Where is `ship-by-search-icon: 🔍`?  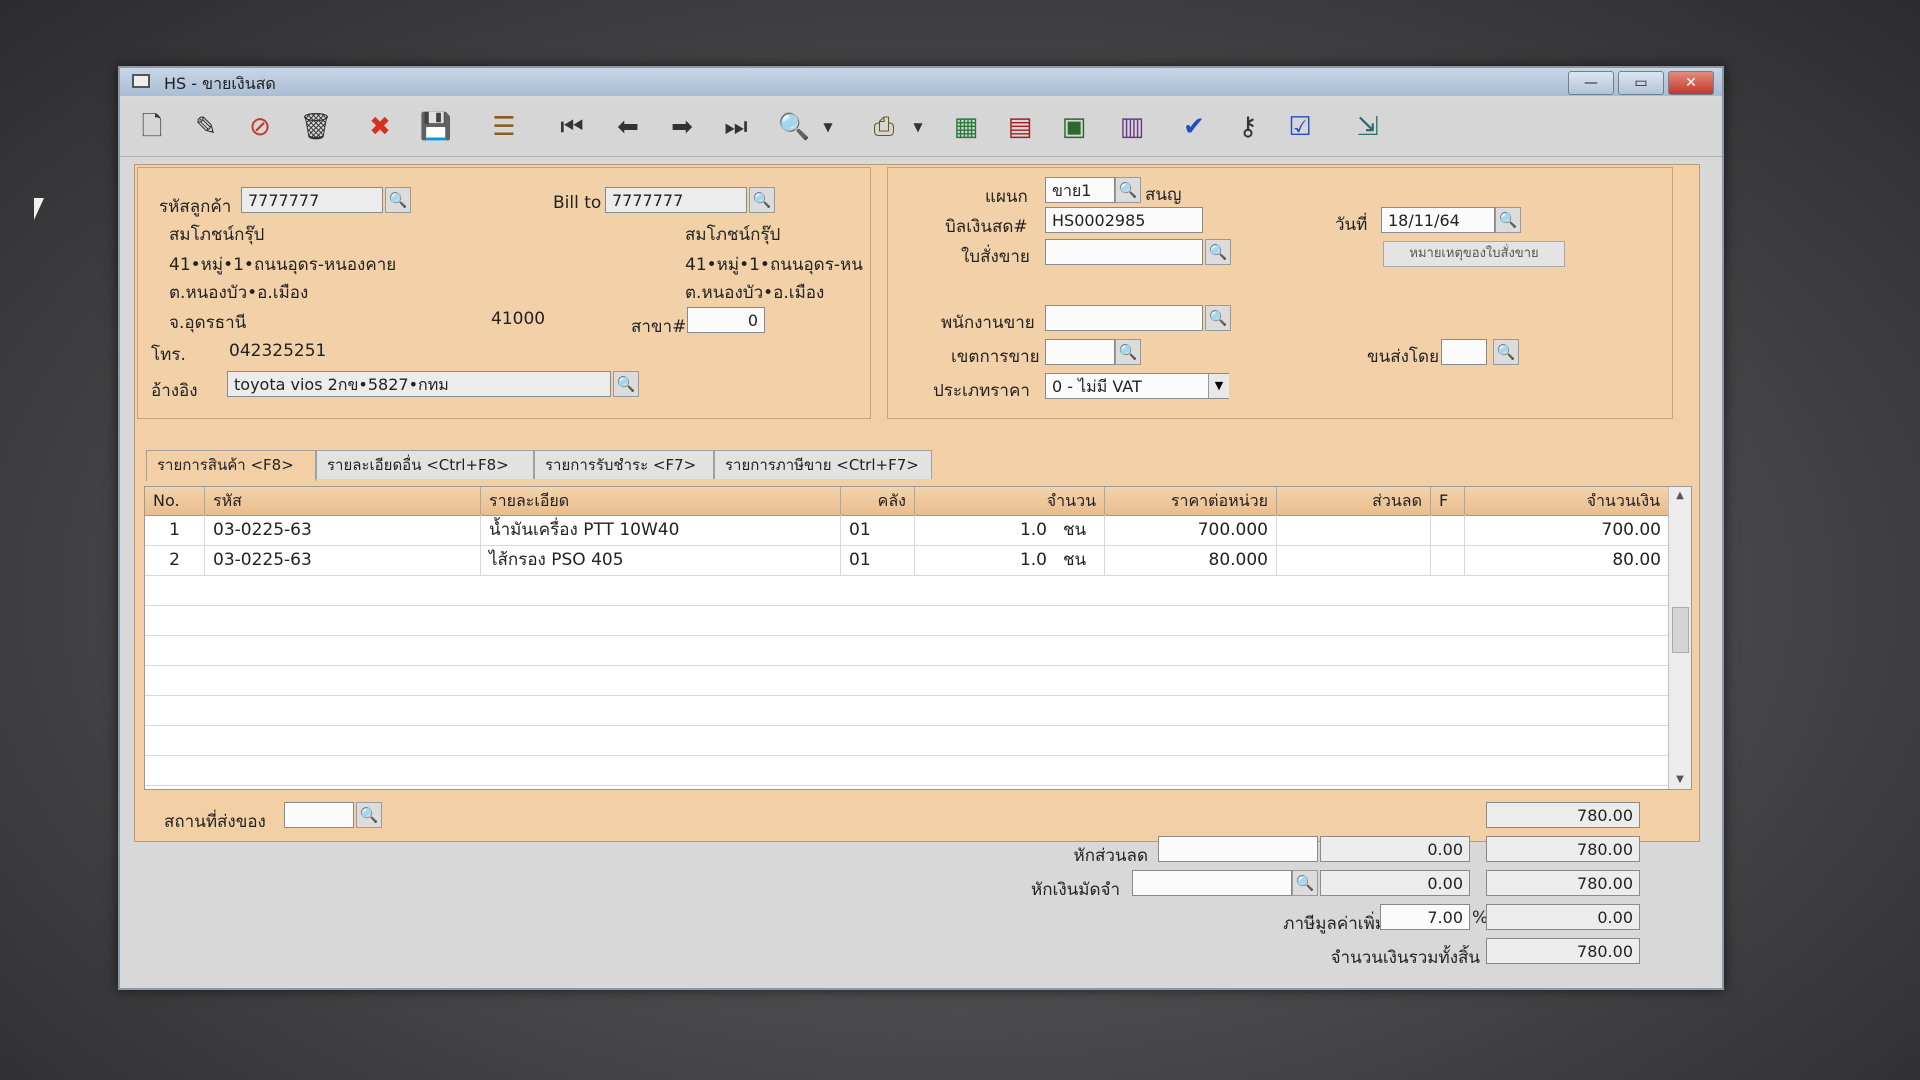
ship-by-search-icon: 🔍 is located at coordinates (1506, 352).